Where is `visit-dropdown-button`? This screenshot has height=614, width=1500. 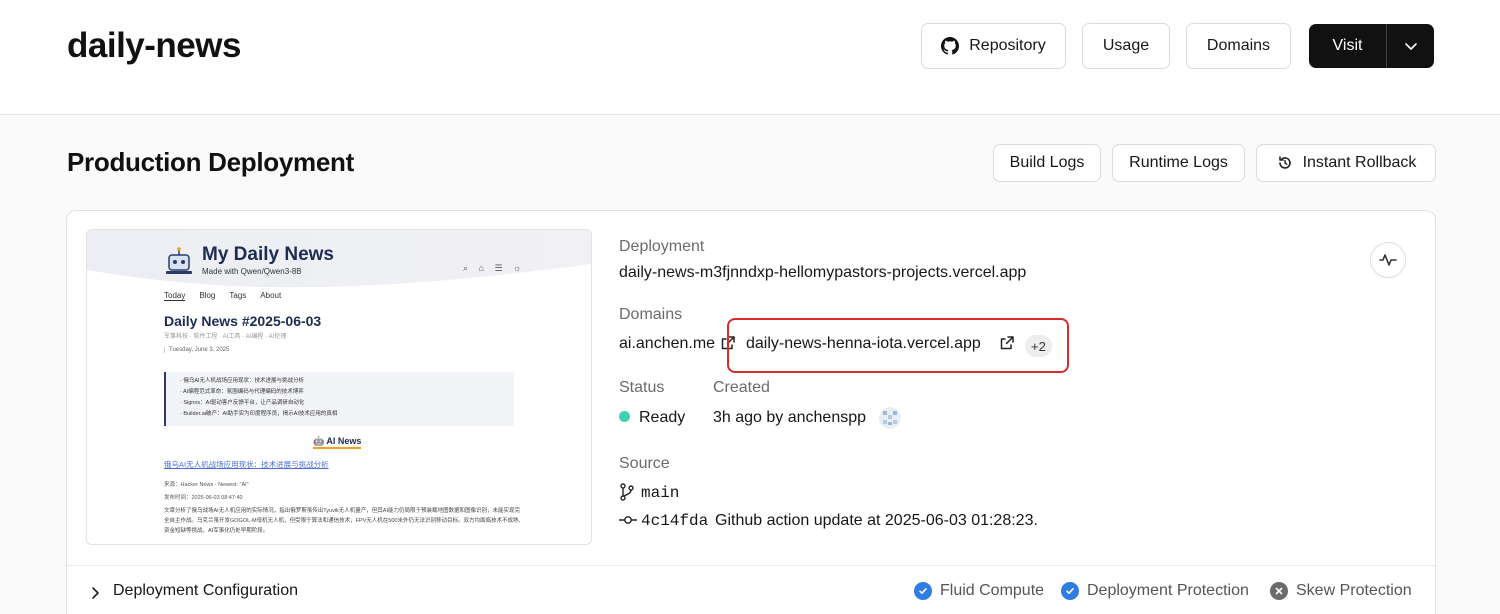
visit-dropdown-button is located at coordinates (1410, 46).